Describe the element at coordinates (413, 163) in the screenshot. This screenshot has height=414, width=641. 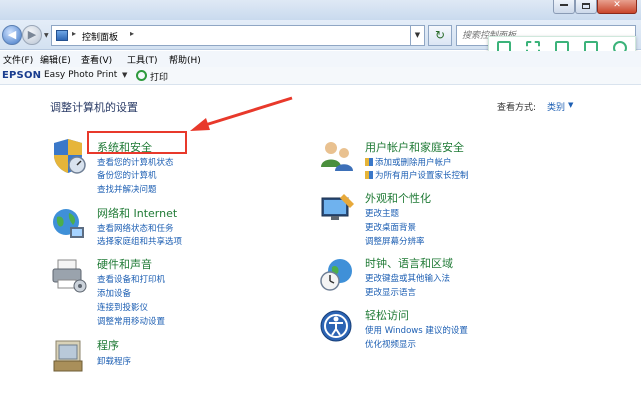
I see `link-label: 添加或删除用户帐户` at that location.